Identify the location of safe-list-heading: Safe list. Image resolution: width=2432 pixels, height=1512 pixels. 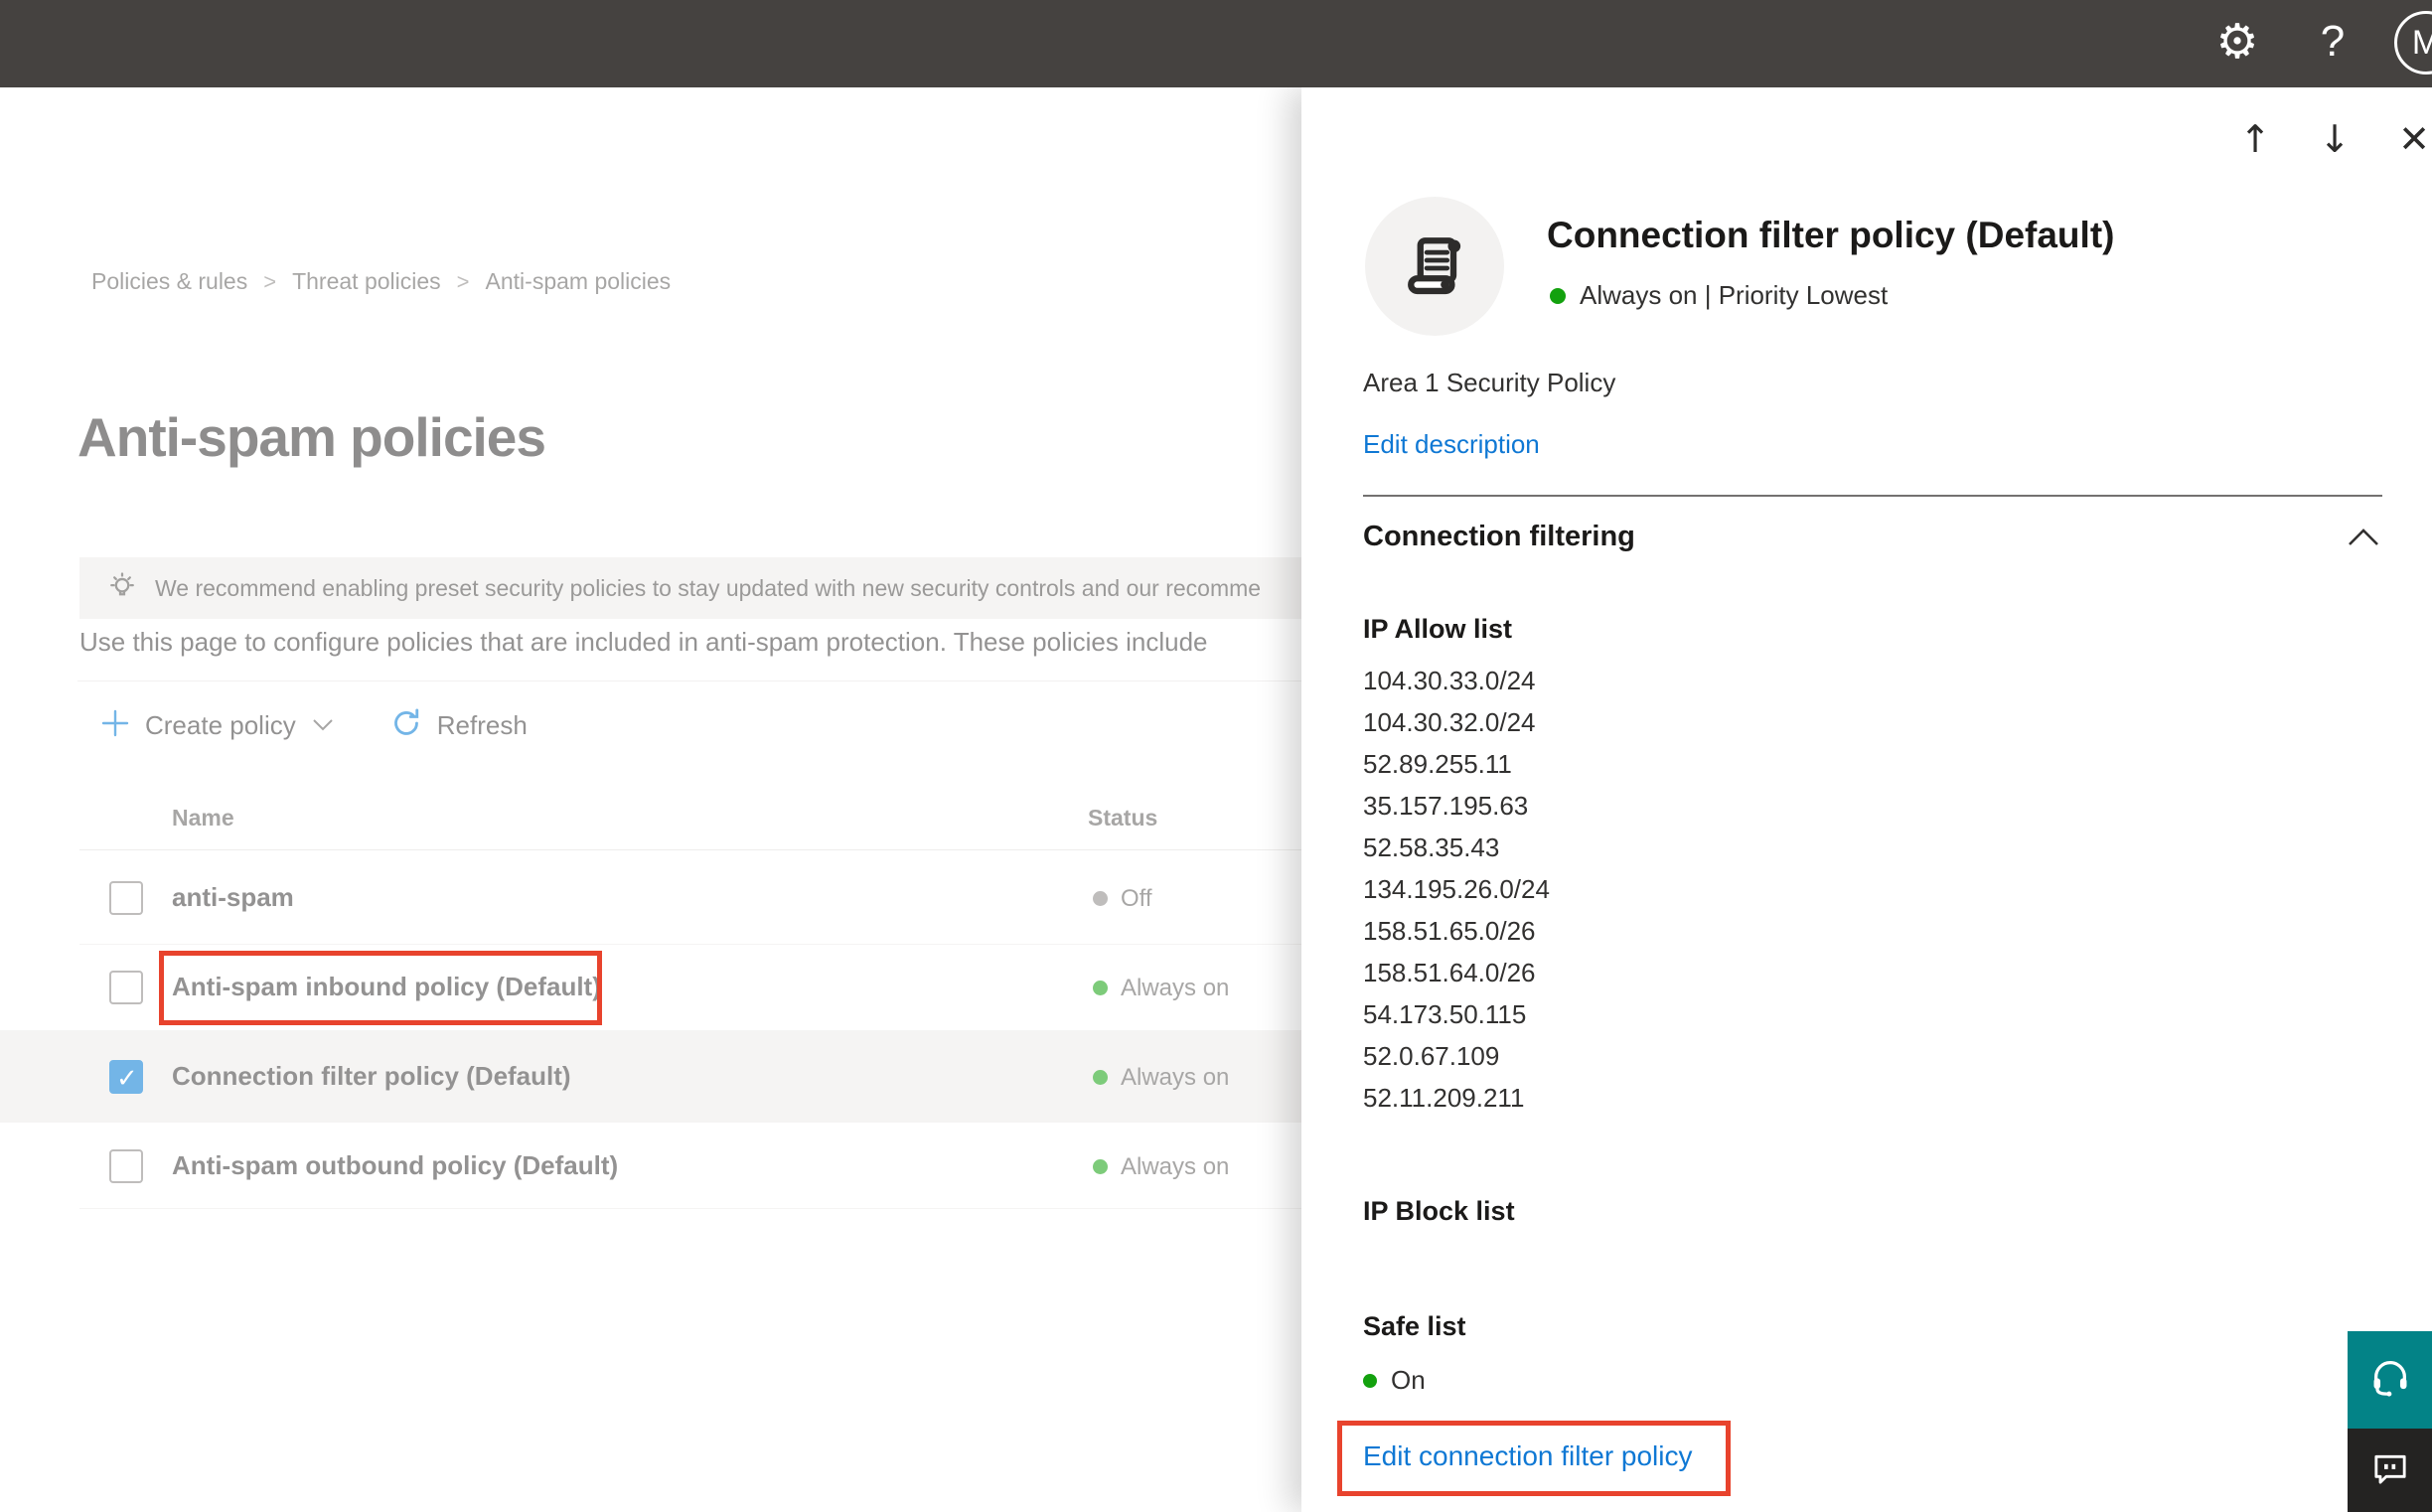
(1414, 1326).